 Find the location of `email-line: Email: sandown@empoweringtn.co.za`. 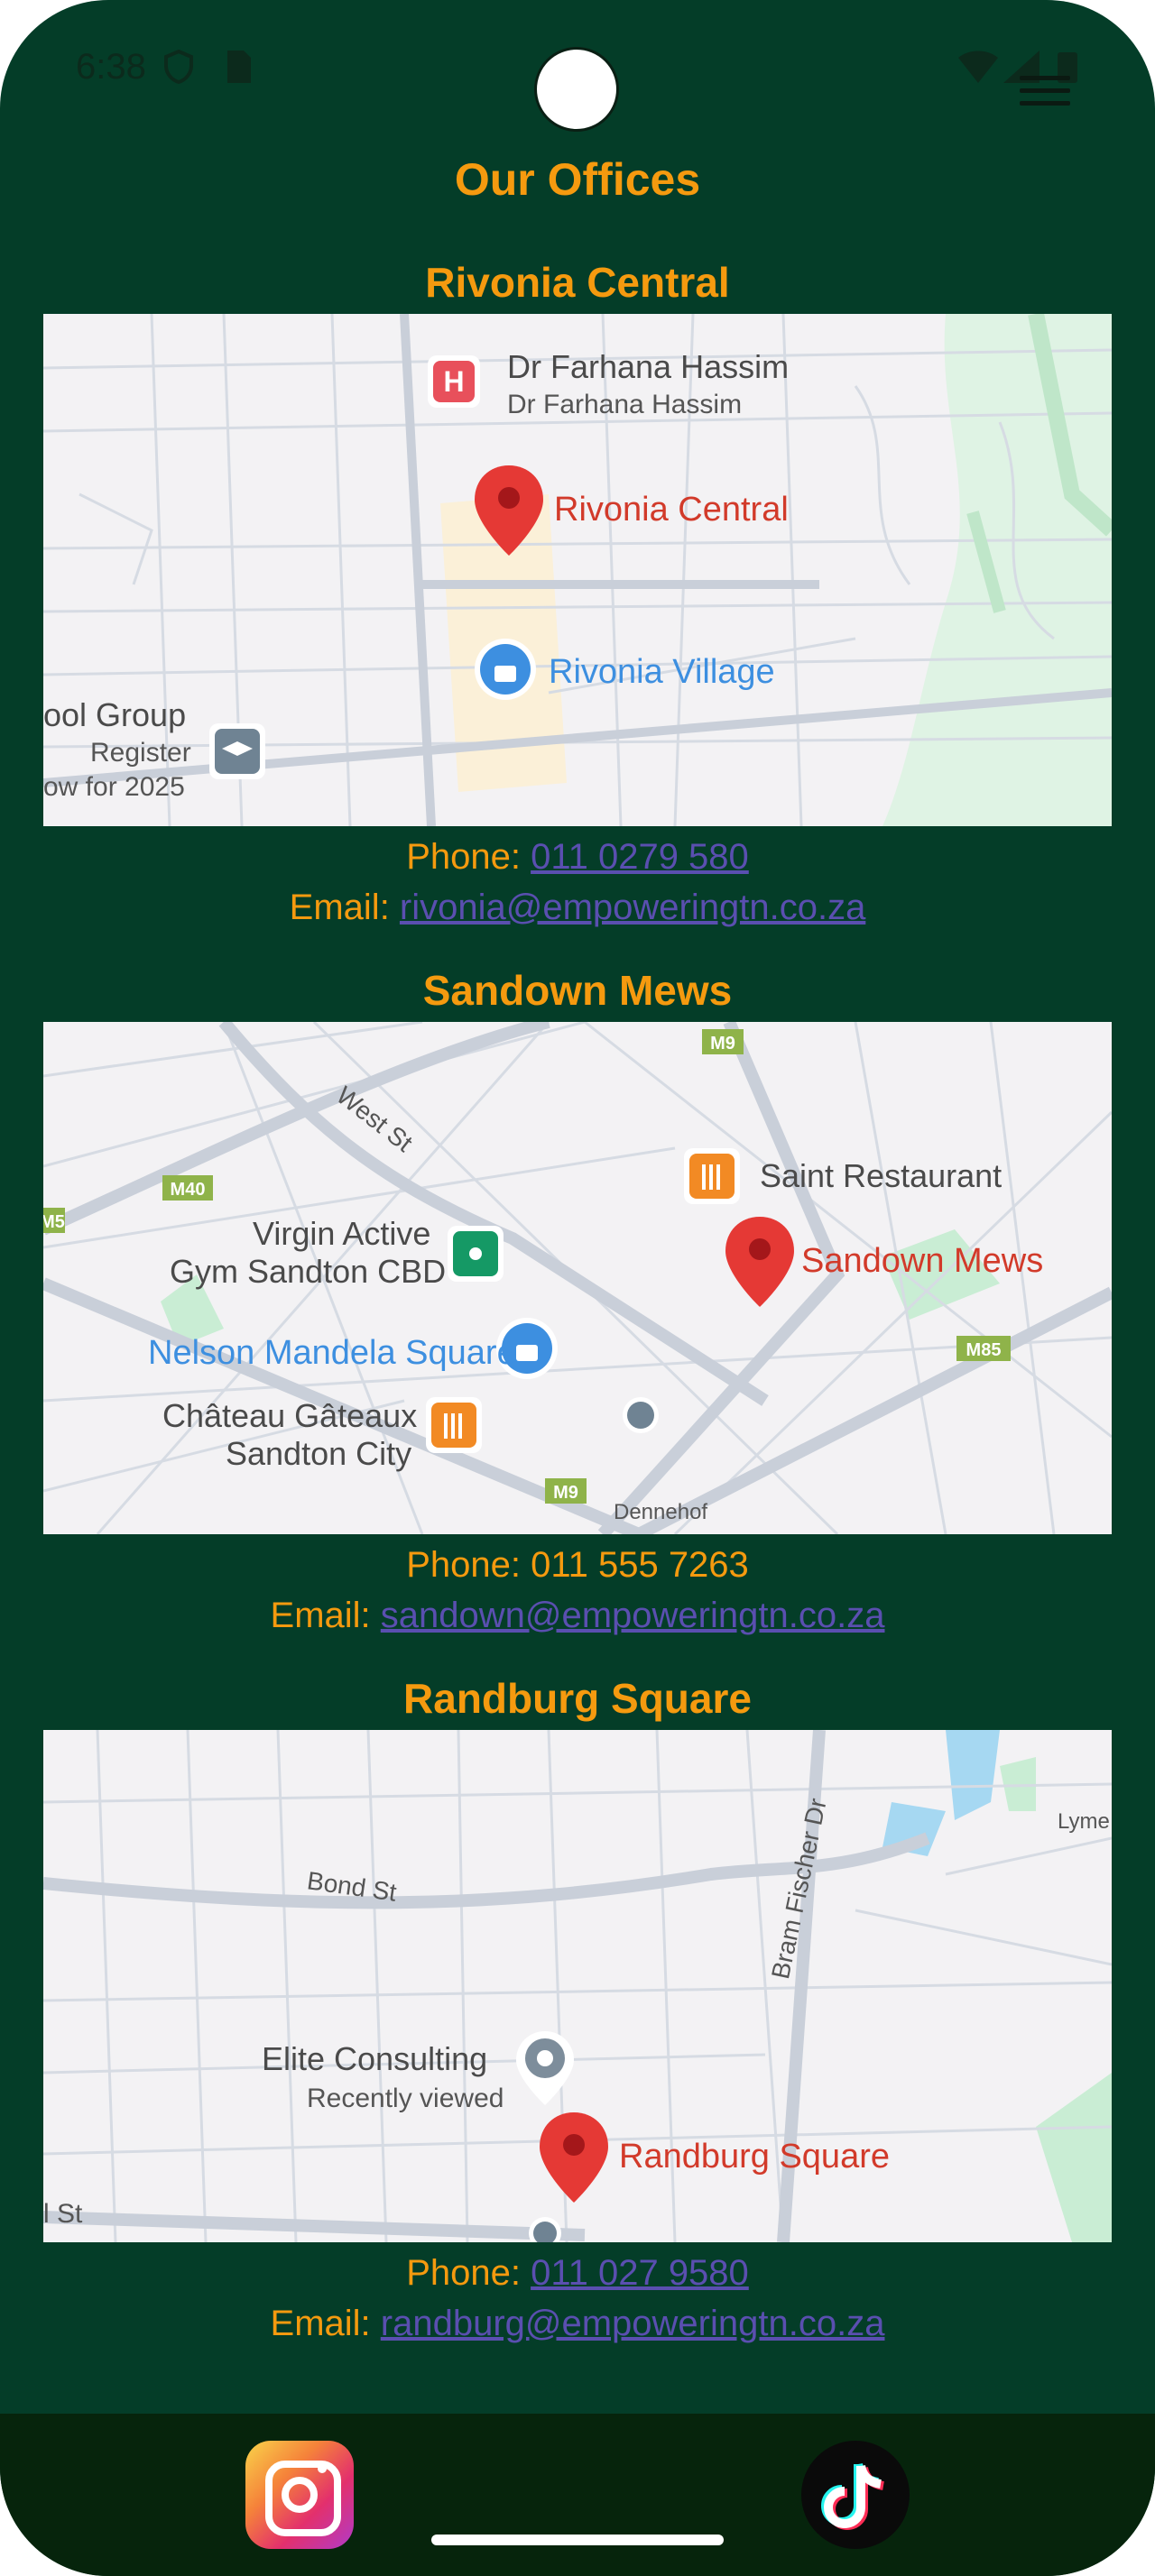

email-line: Email: sandown@empoweringtn.co.za is located at coordinates (577, 1616).